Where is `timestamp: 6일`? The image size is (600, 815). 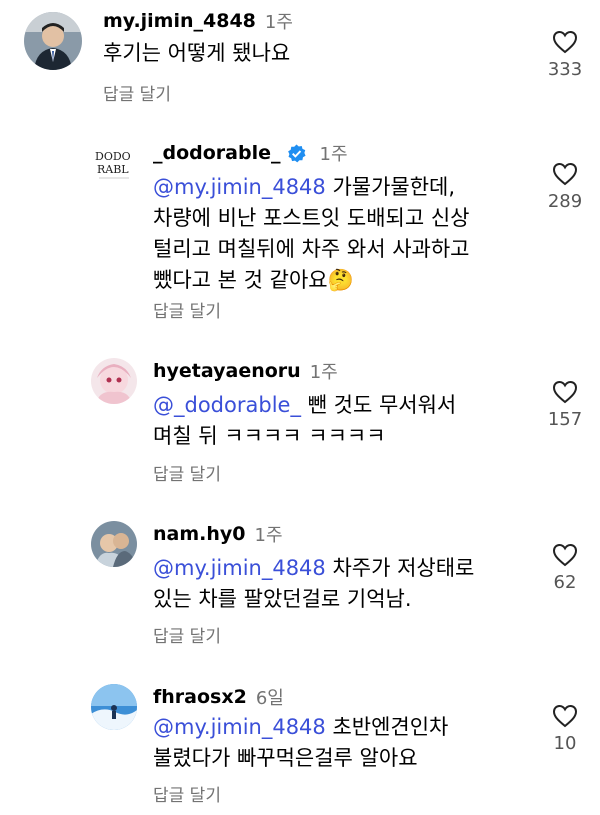
timestamp: 6일 is located at coordinates (269, 698).